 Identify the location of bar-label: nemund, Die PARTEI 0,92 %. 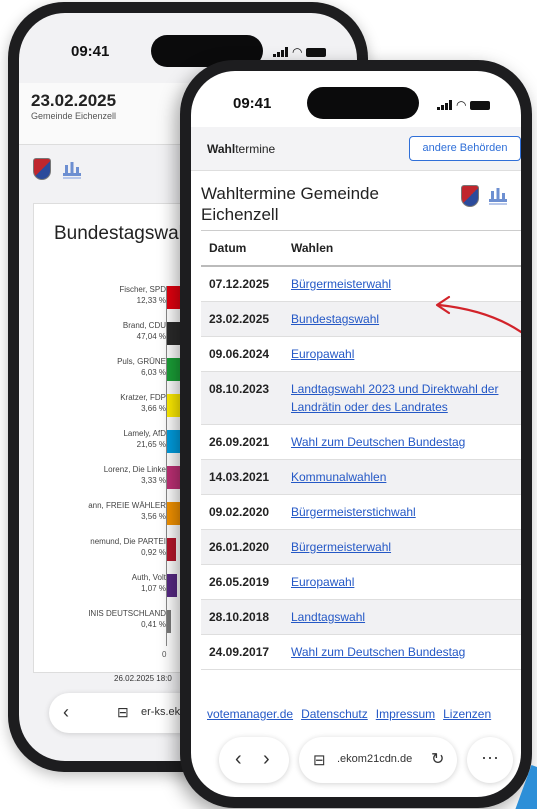
(128, 547).